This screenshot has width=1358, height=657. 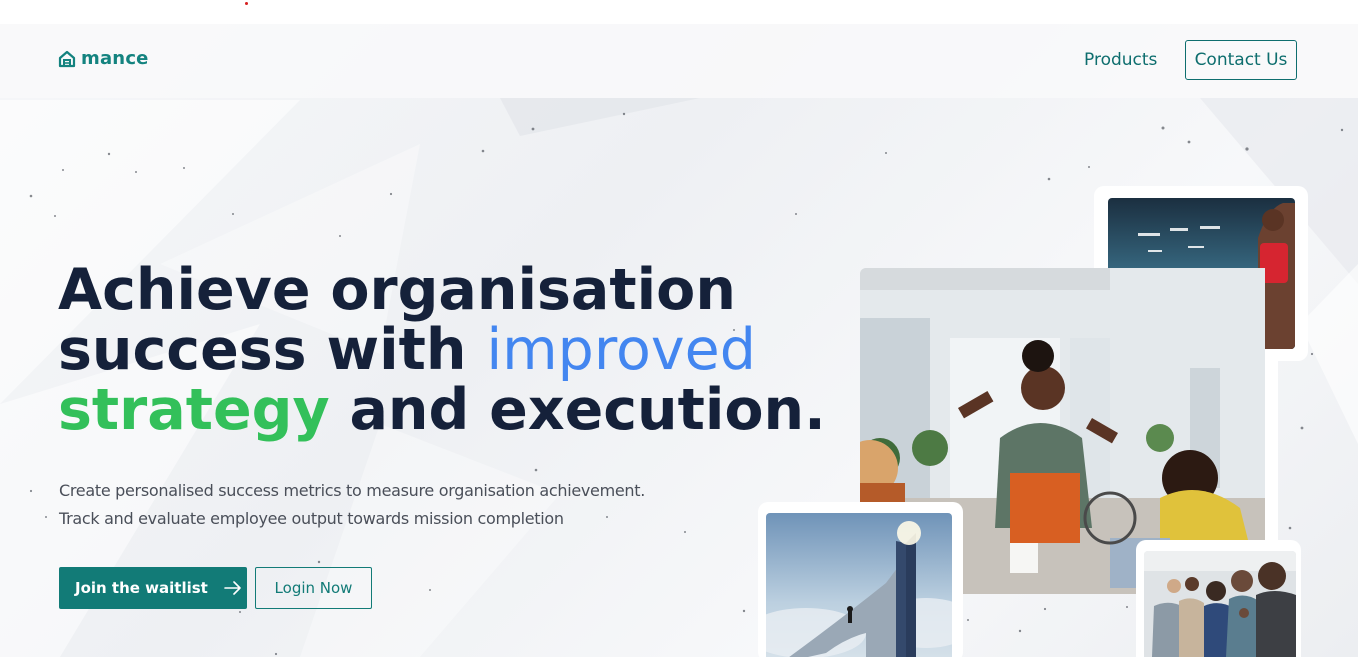 I want to click on arrow-right-icon, so click(x=232, y=588).